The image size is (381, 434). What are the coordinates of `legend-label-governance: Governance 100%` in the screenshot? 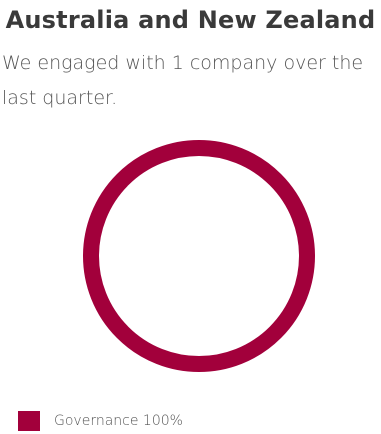 It's located at (118, 421).